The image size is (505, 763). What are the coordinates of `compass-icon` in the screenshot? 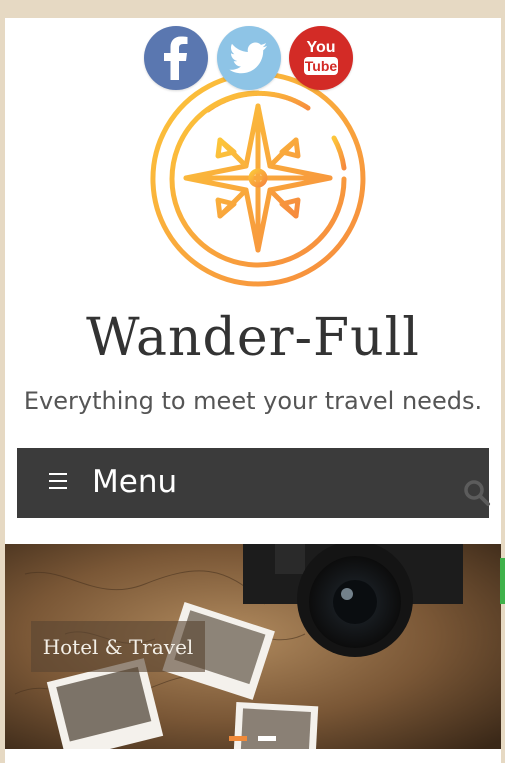 It's located at (258, 179).